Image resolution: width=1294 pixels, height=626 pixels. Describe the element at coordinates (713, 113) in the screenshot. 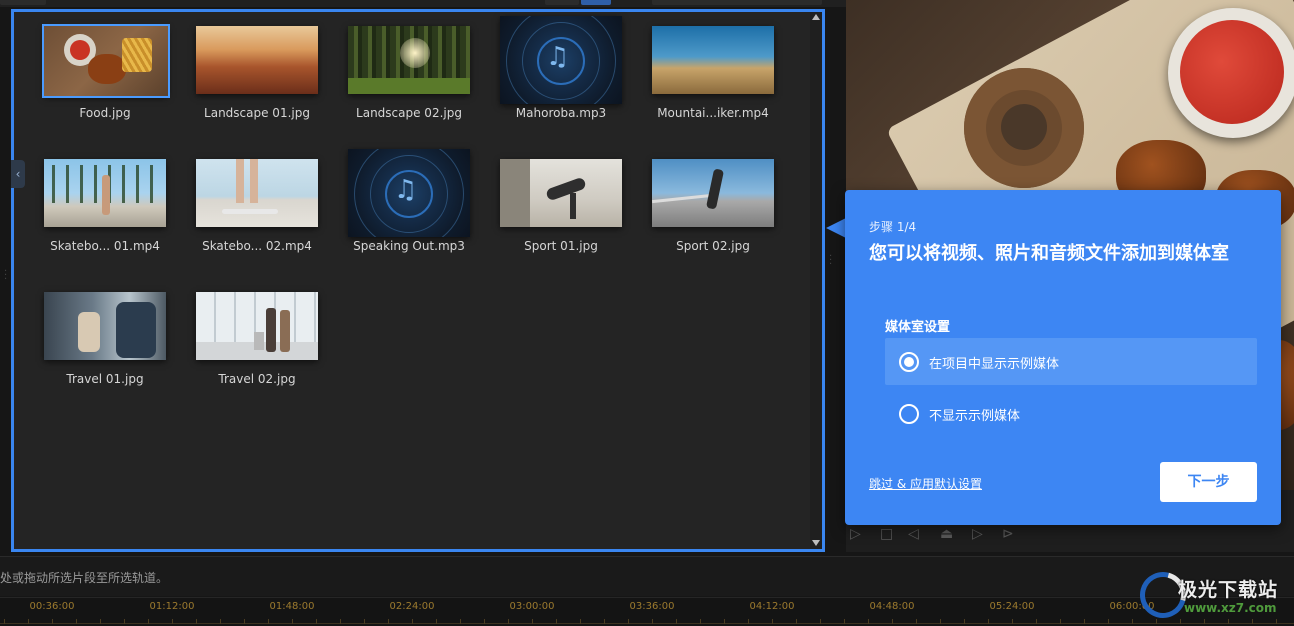

I see `media-item-label: Mountai...iker.mp4` at that location.